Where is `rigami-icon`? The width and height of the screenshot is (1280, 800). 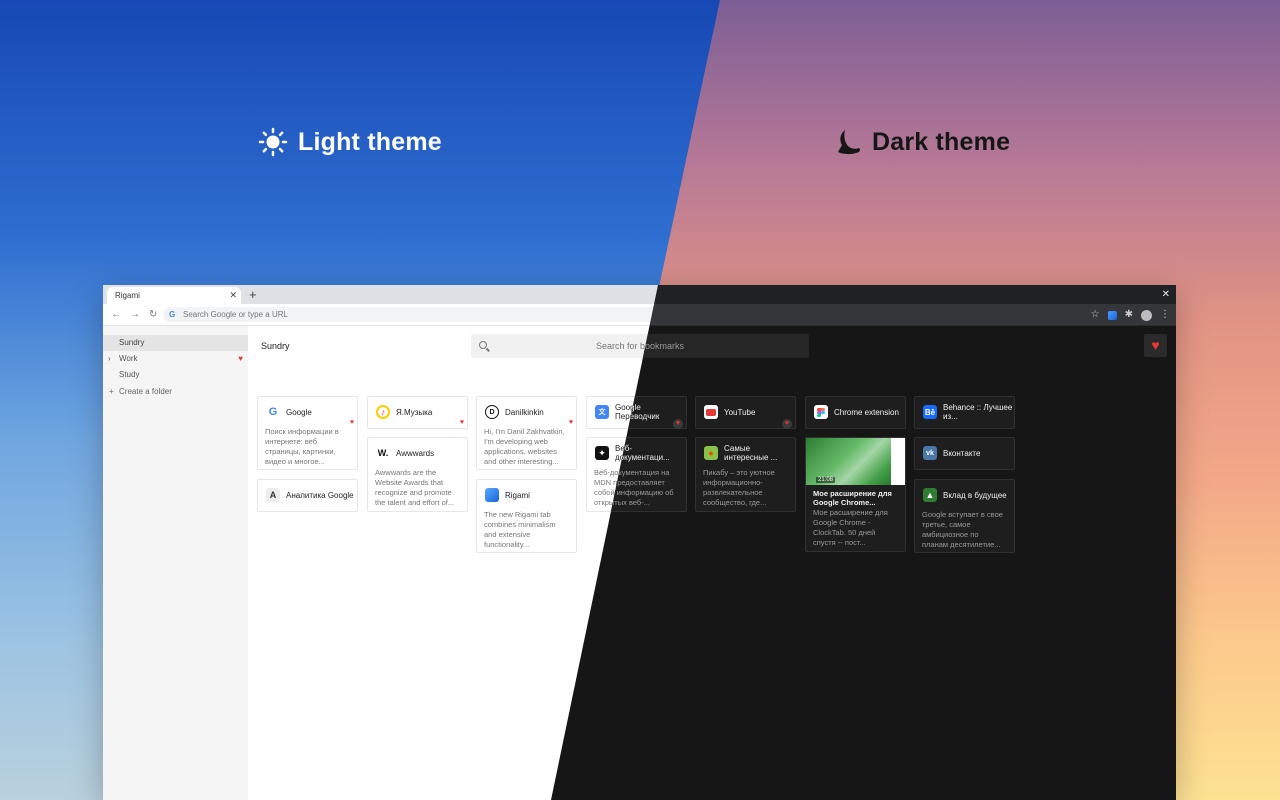 rigami-icon is located at coordinates (492, 495).